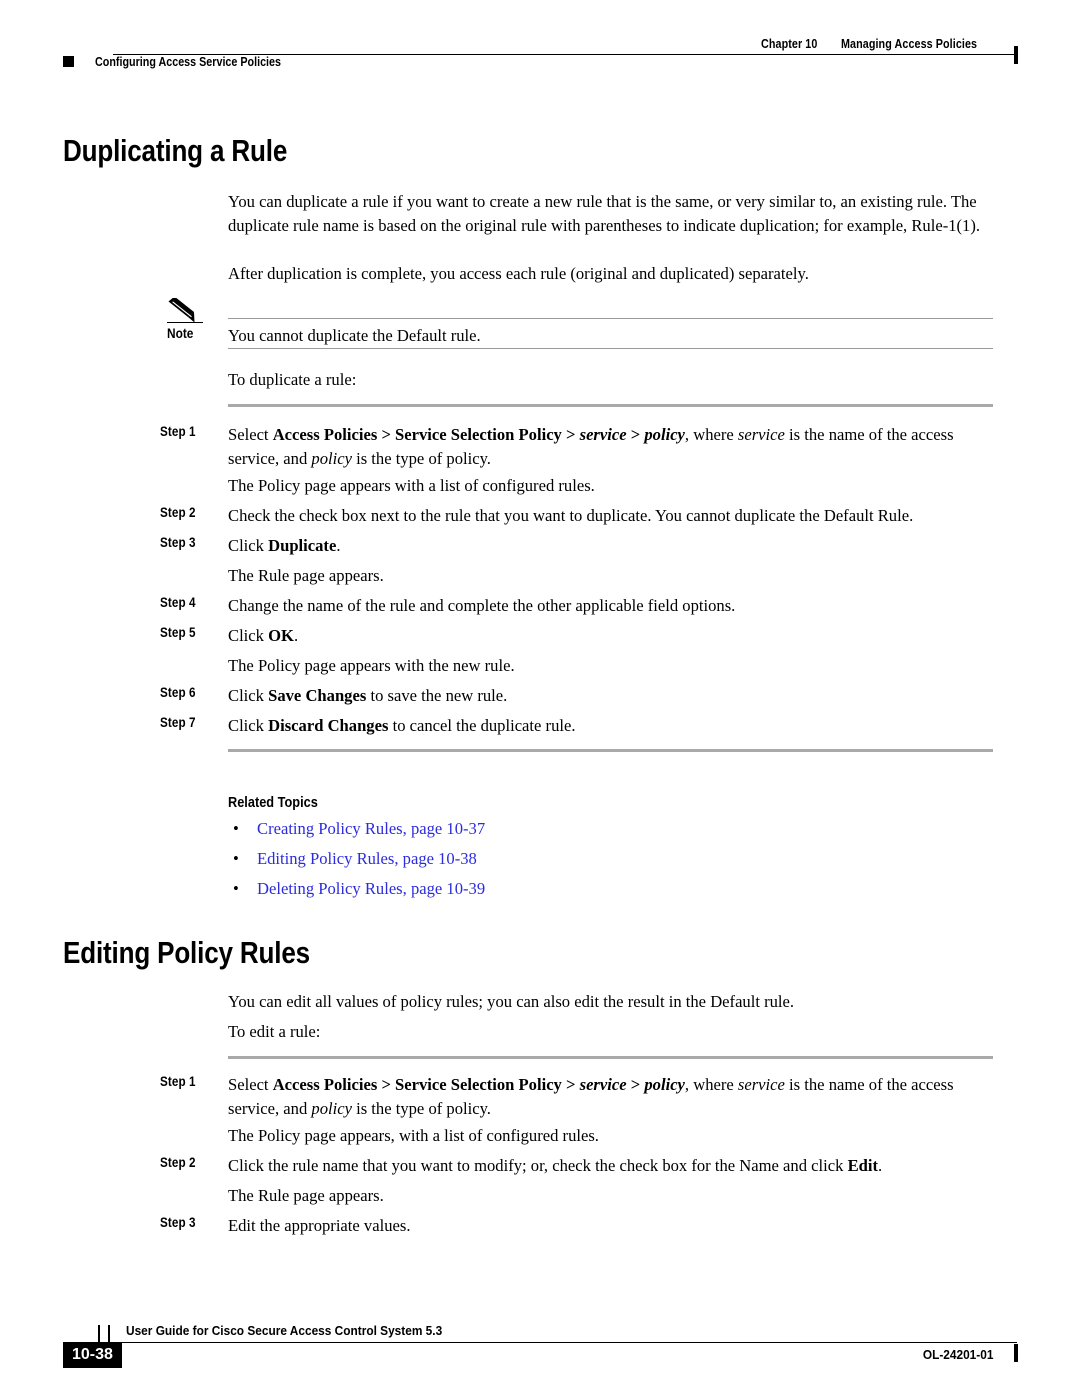  Describe the element at coordinates (185, 322) in the screenshot. I see `note-icon-underline` at that location.